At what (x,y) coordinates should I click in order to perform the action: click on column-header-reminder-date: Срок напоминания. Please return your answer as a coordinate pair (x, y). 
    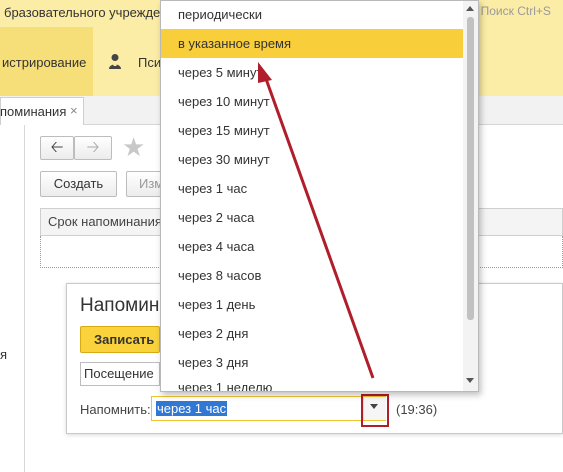
    Looking at the image, I should click on (105, 221).